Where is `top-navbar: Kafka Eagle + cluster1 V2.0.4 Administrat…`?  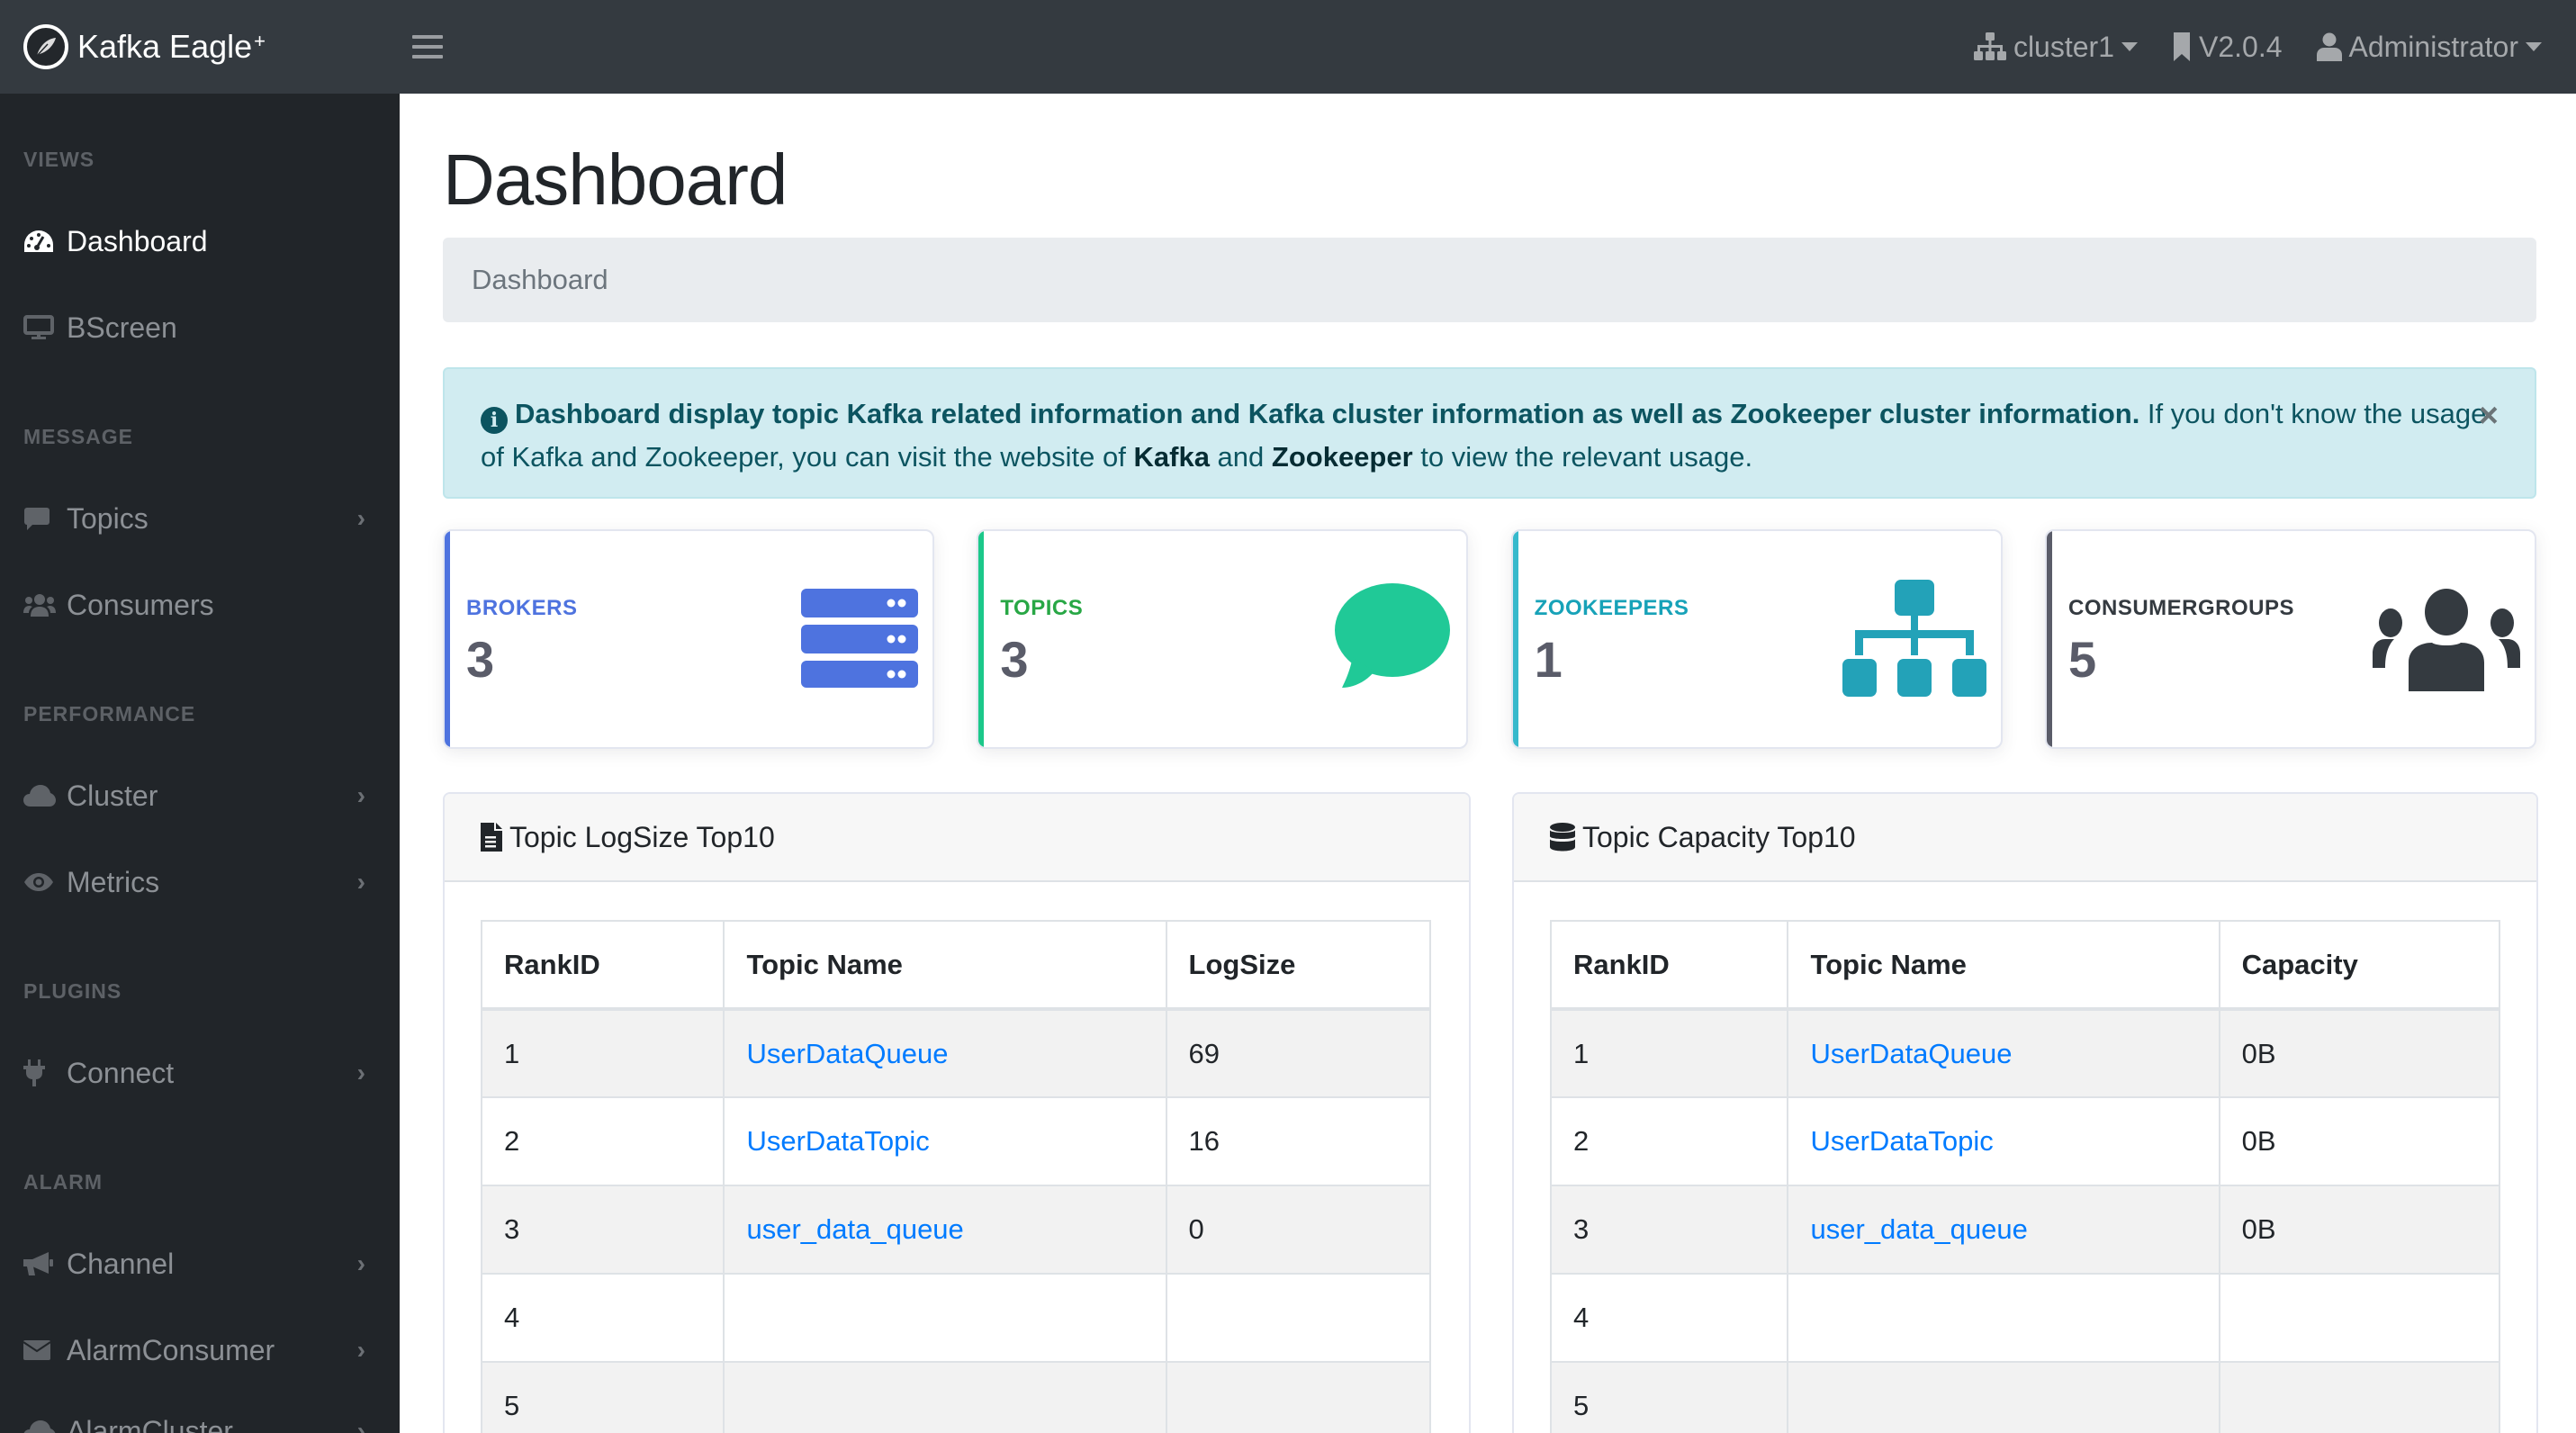
top-navbar: Kafka Eagle + cluster1 V2.0.4 Administrat… is located at coordinates (1288, 47).